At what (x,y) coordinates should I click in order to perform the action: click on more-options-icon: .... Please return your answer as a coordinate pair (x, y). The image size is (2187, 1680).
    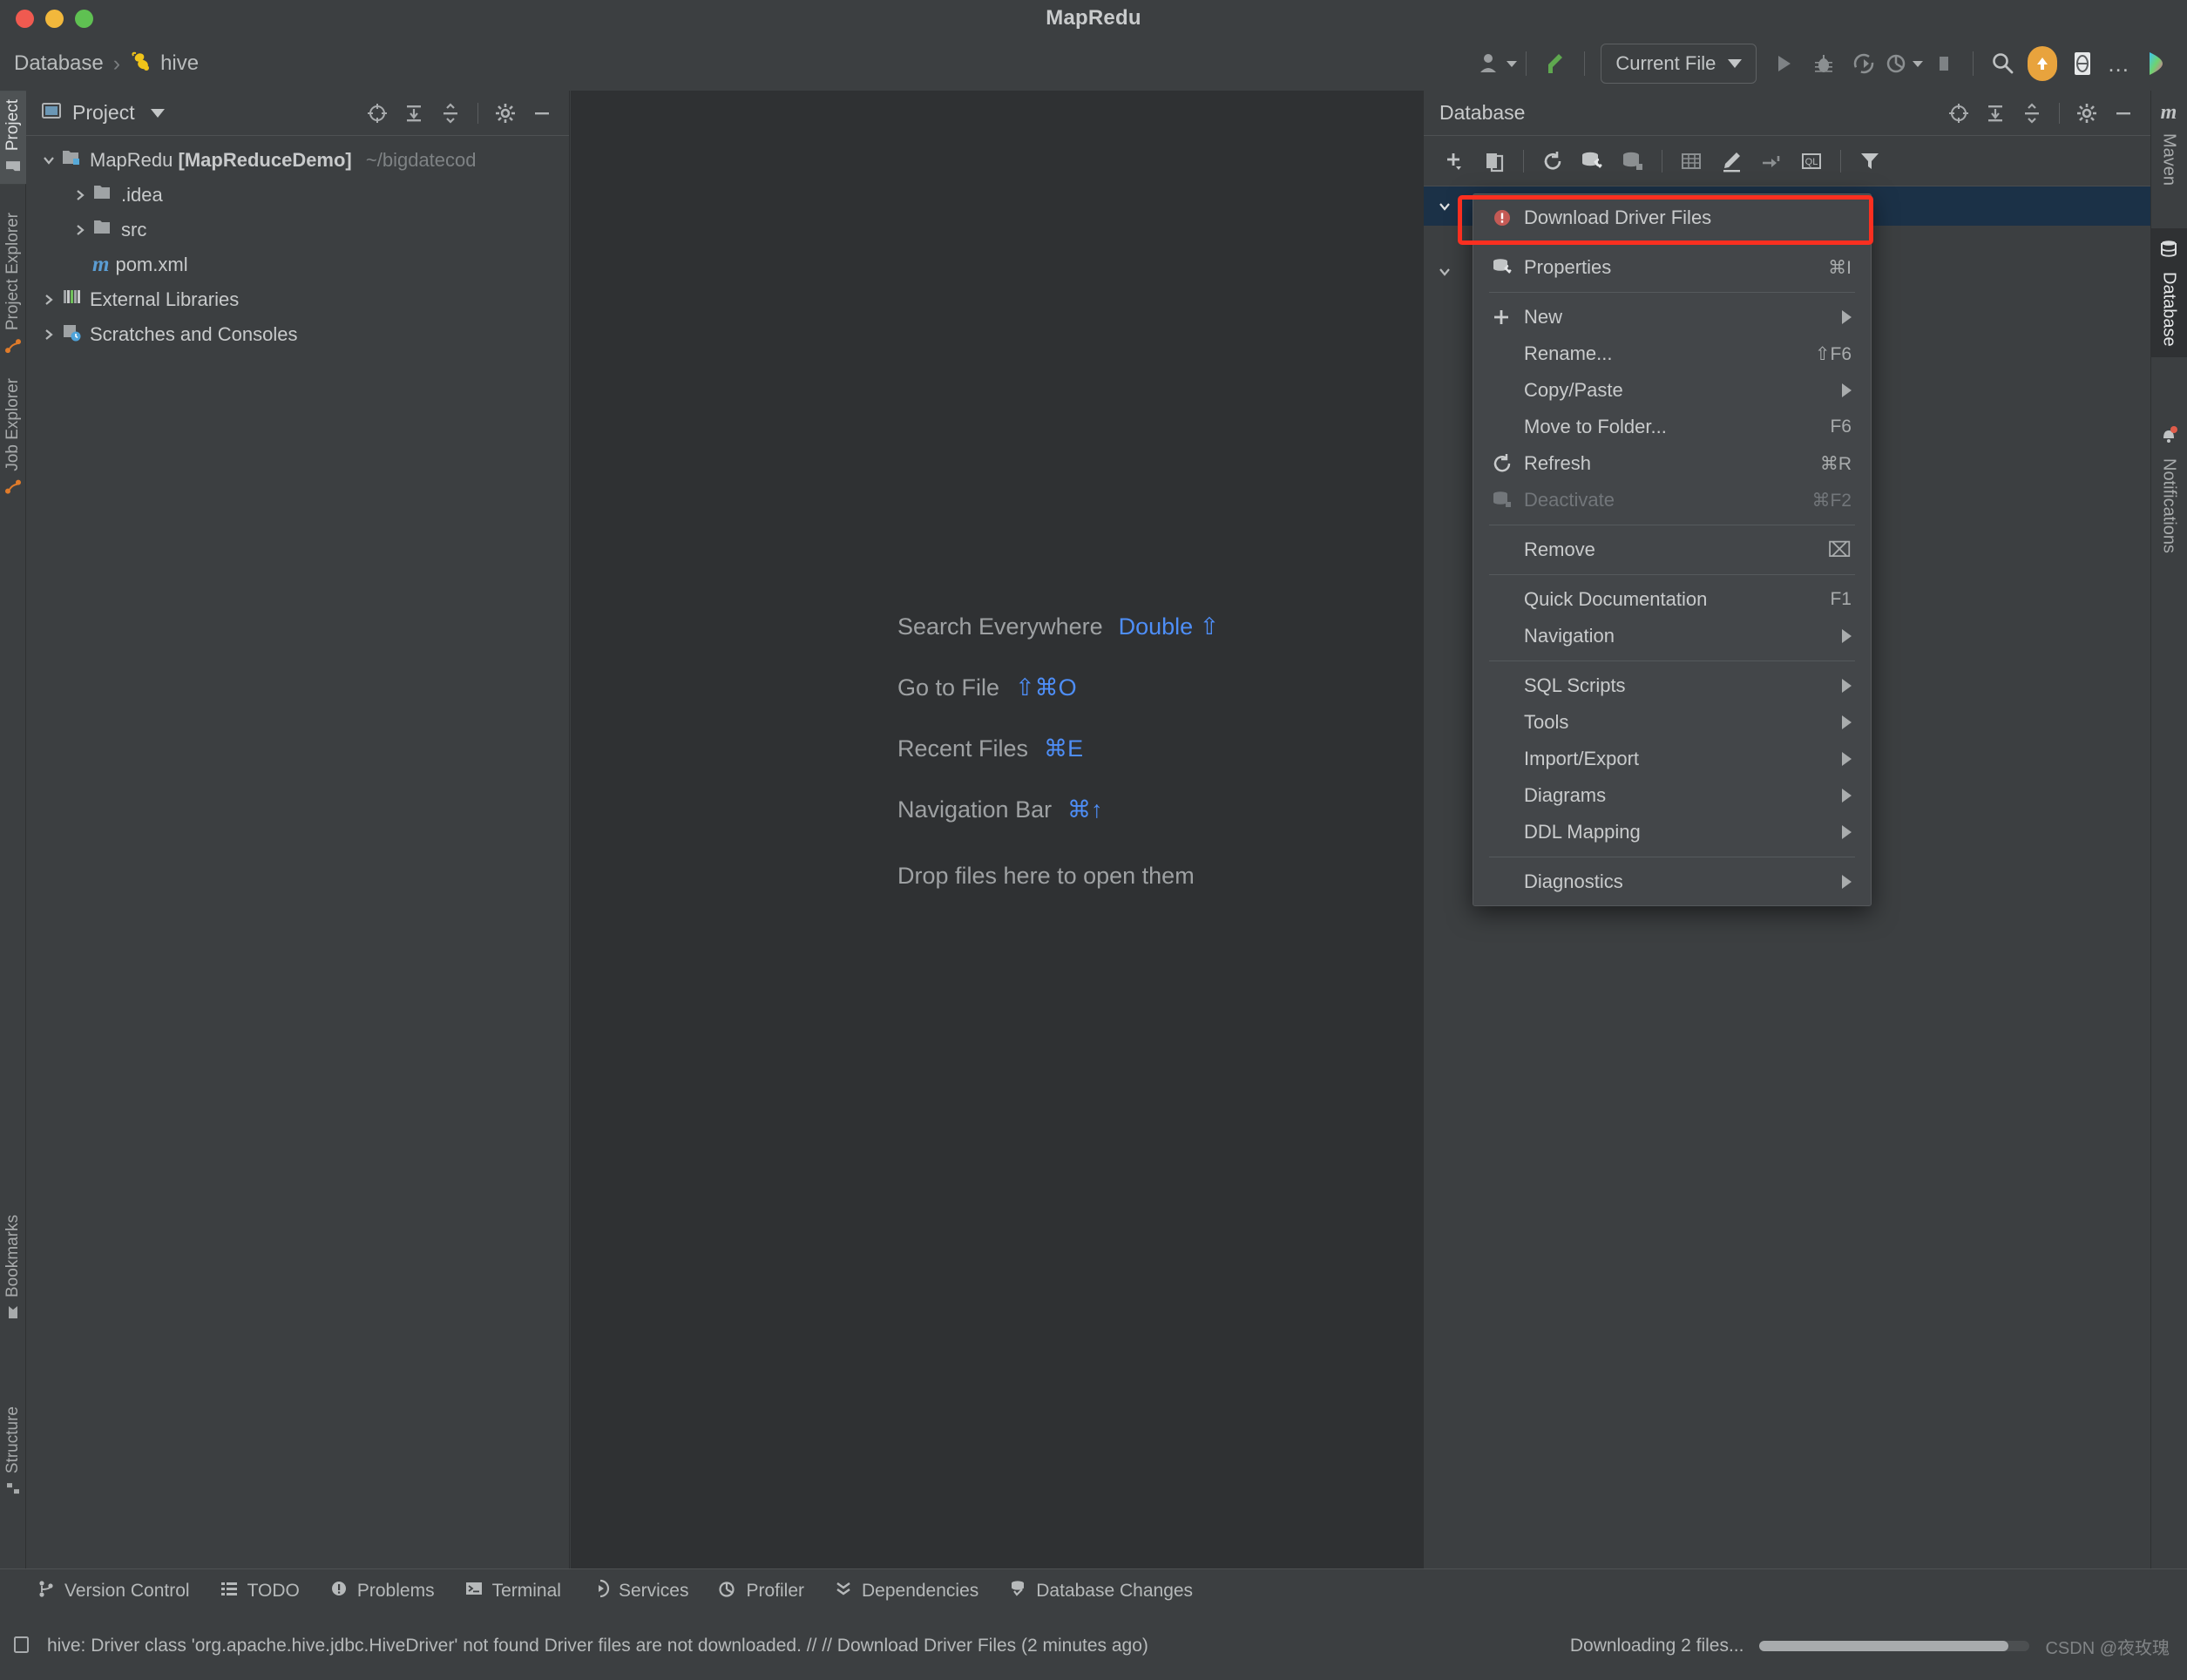
    Looking at the image, I should click on (2119, 64).